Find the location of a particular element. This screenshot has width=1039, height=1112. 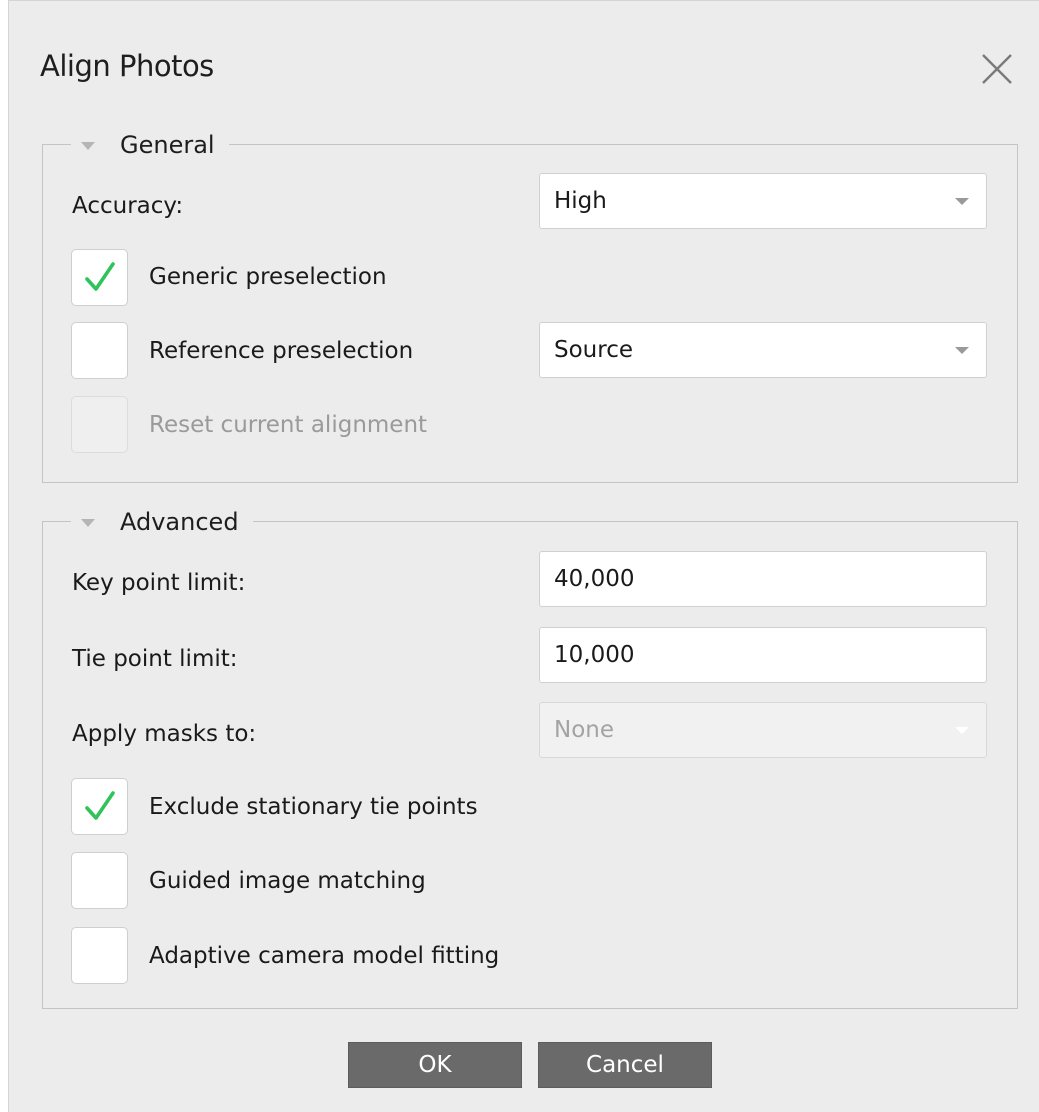

exclude-stationary-checkbox is located at coordinates (99, 806).